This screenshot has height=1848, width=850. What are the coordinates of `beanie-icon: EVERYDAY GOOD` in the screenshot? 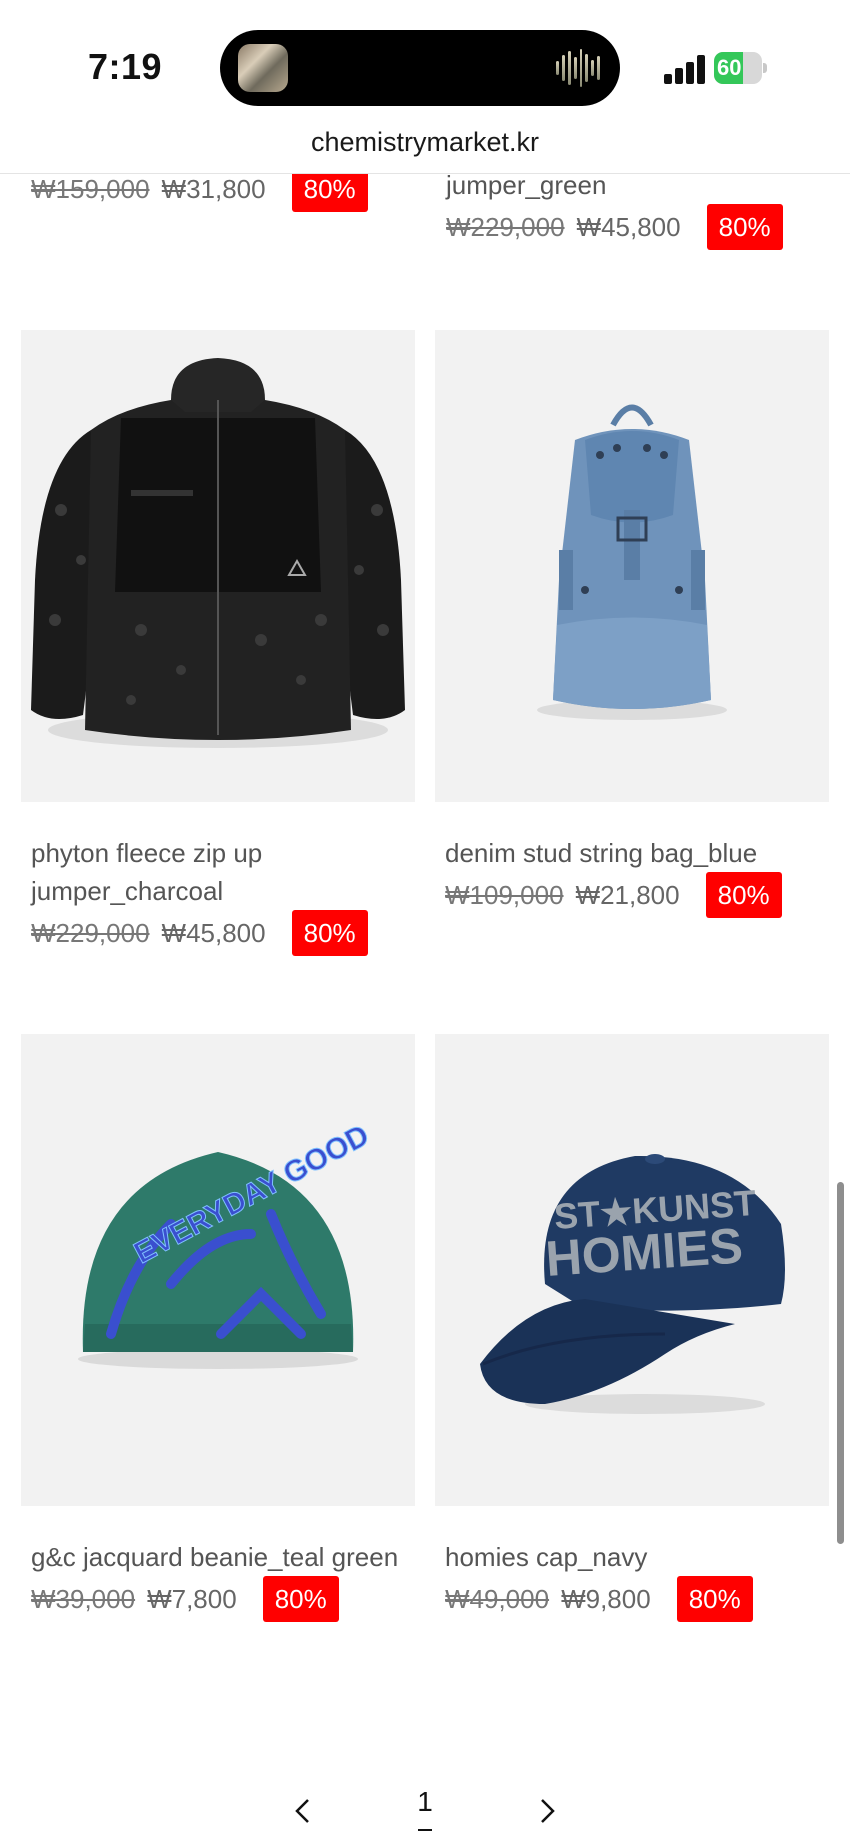 It's located at (226, 1243).